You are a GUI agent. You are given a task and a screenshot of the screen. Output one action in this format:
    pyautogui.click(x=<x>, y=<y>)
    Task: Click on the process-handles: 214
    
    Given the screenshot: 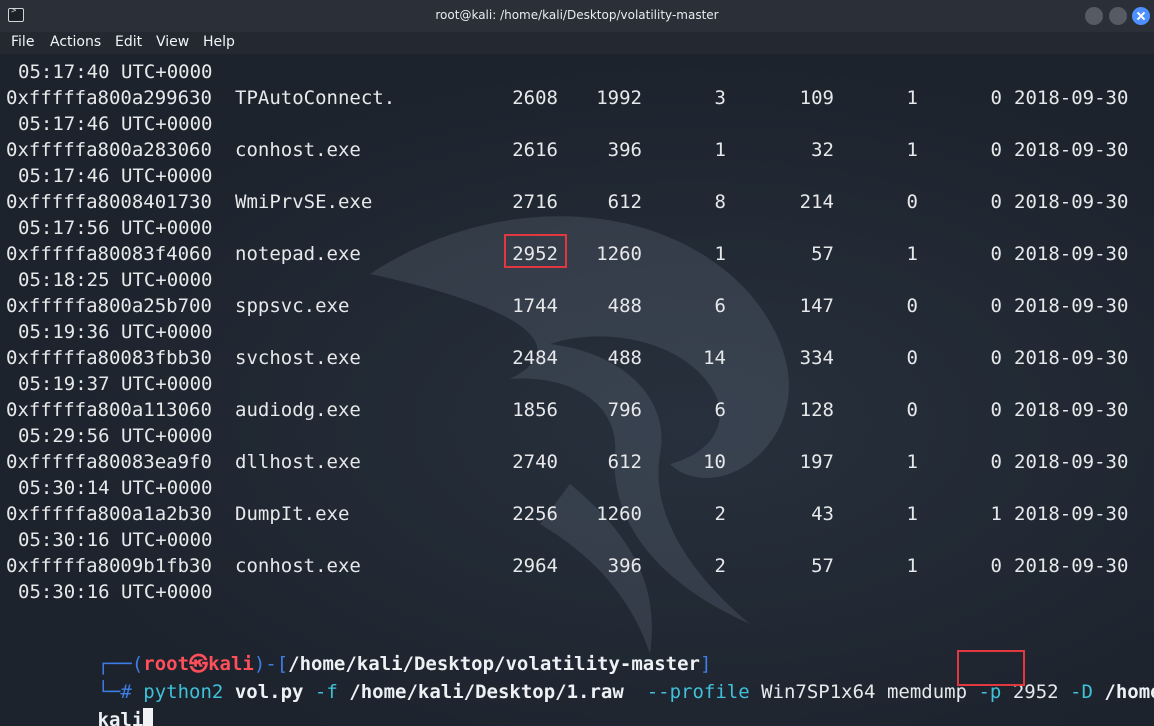 What is the action you would take?
    pyautogui.click(x=816, y=202)
    